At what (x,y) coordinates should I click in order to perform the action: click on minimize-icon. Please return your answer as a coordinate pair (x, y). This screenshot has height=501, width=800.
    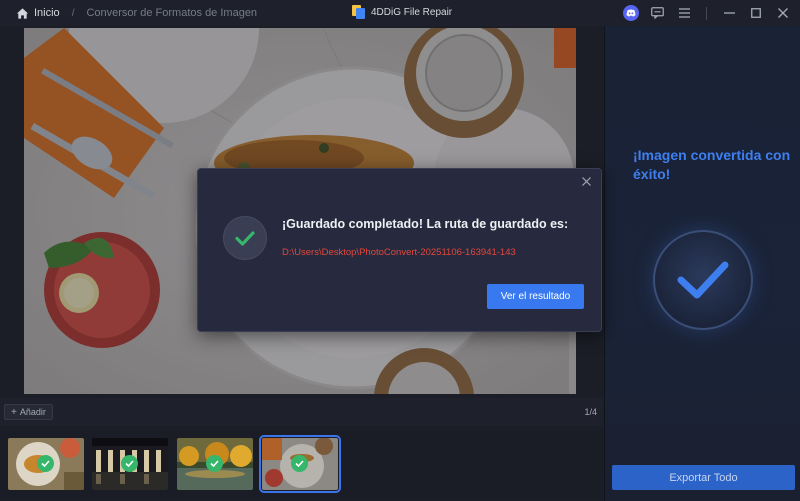
    Looking at the image, I should click on (729, 13).